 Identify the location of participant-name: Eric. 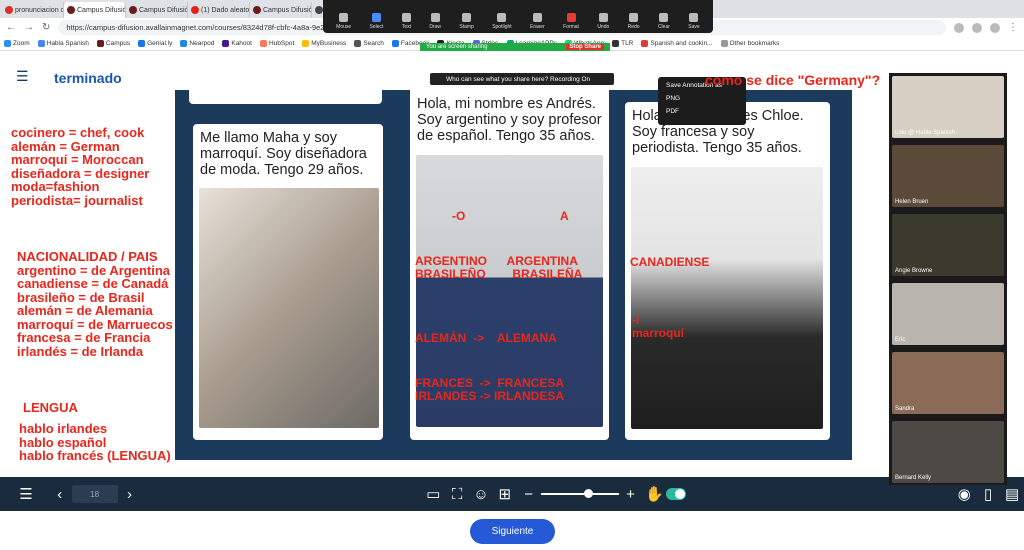
(900, 340).